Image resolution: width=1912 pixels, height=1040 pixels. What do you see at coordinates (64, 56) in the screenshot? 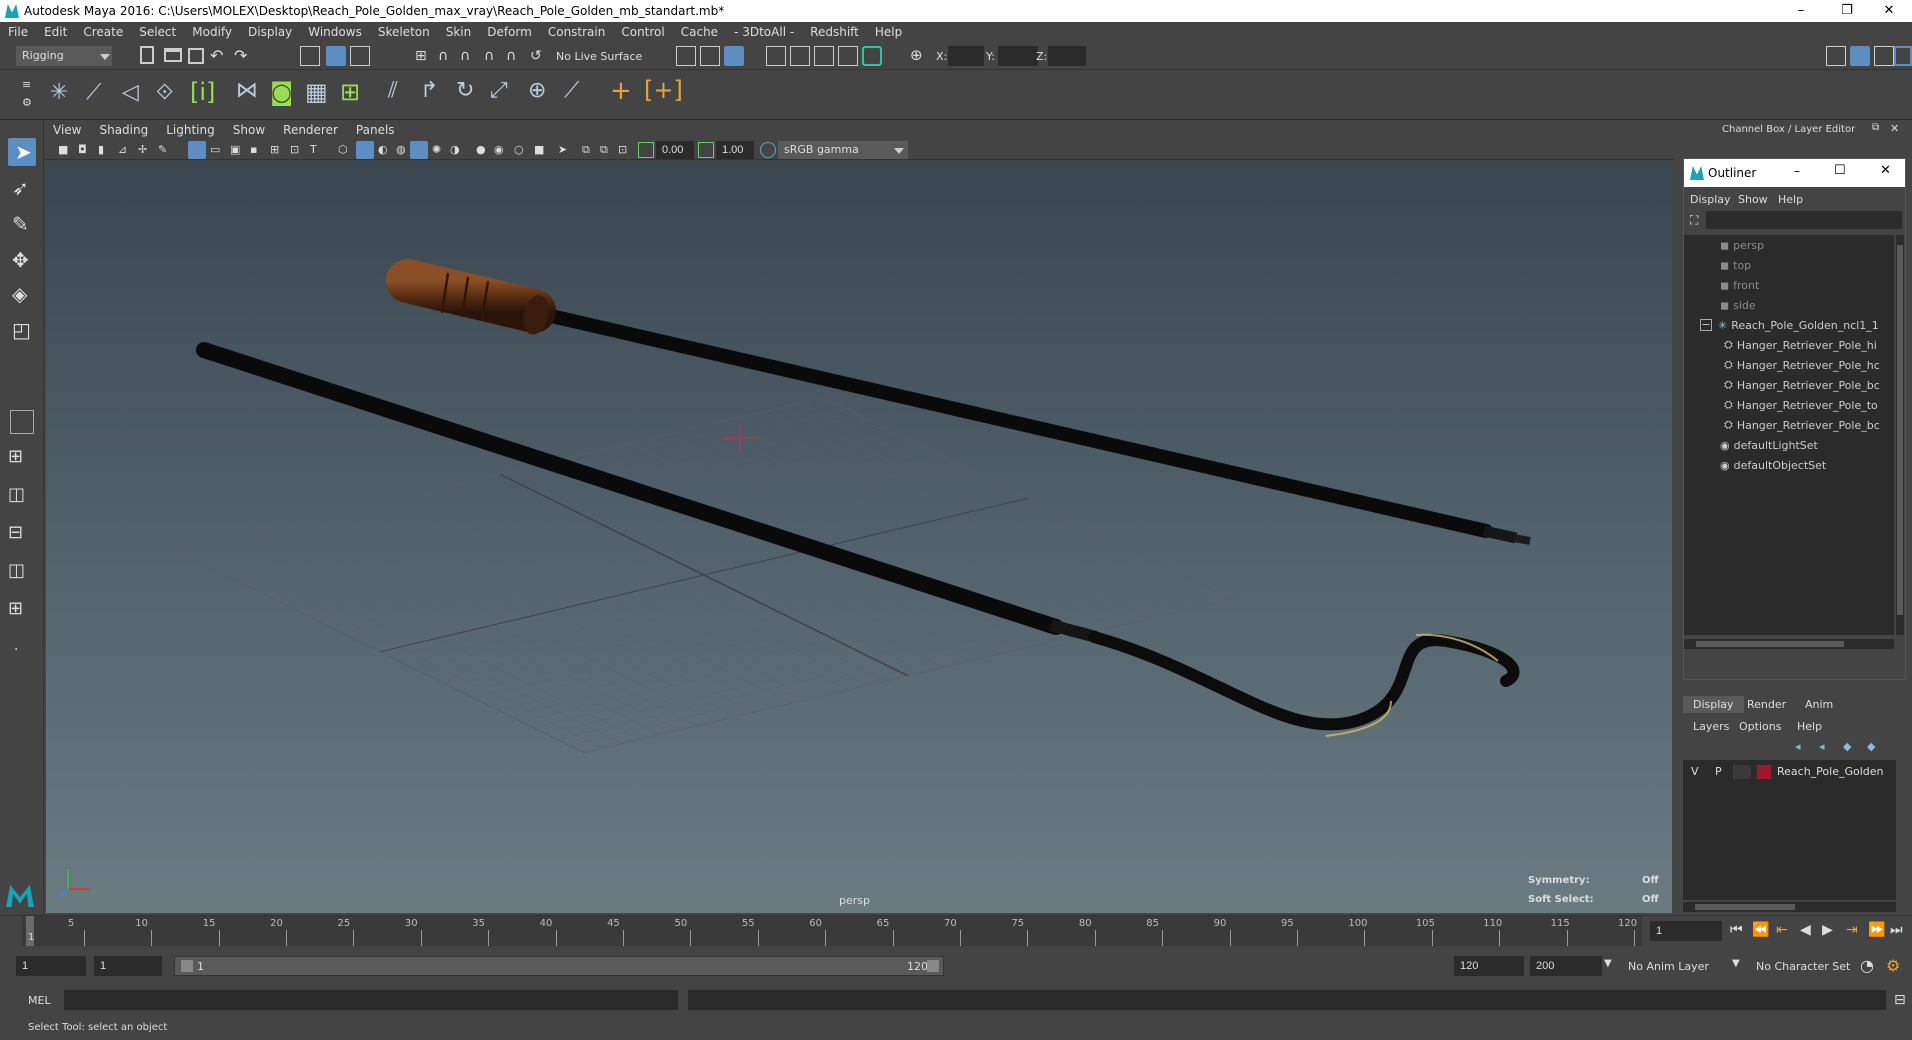
I see `mode-selector: Rigging` at bounding box center [64, 56].